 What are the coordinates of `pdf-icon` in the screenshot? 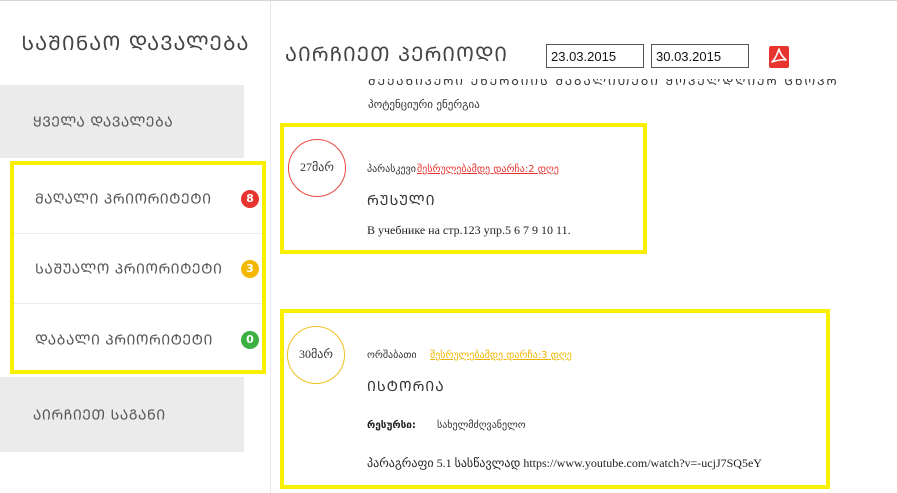 It's located at (779, 55).